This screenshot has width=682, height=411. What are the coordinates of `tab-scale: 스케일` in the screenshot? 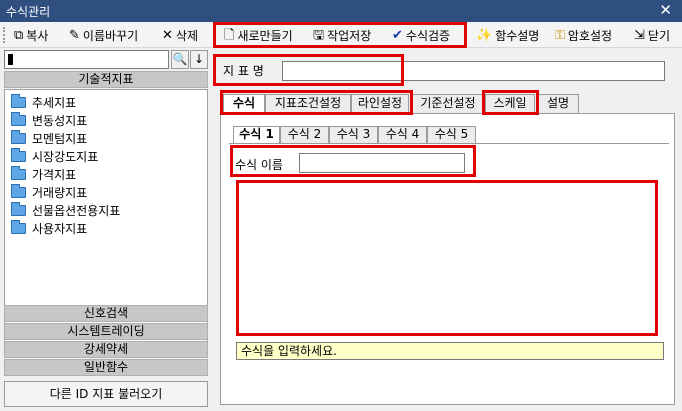 It's located at (510, 103).